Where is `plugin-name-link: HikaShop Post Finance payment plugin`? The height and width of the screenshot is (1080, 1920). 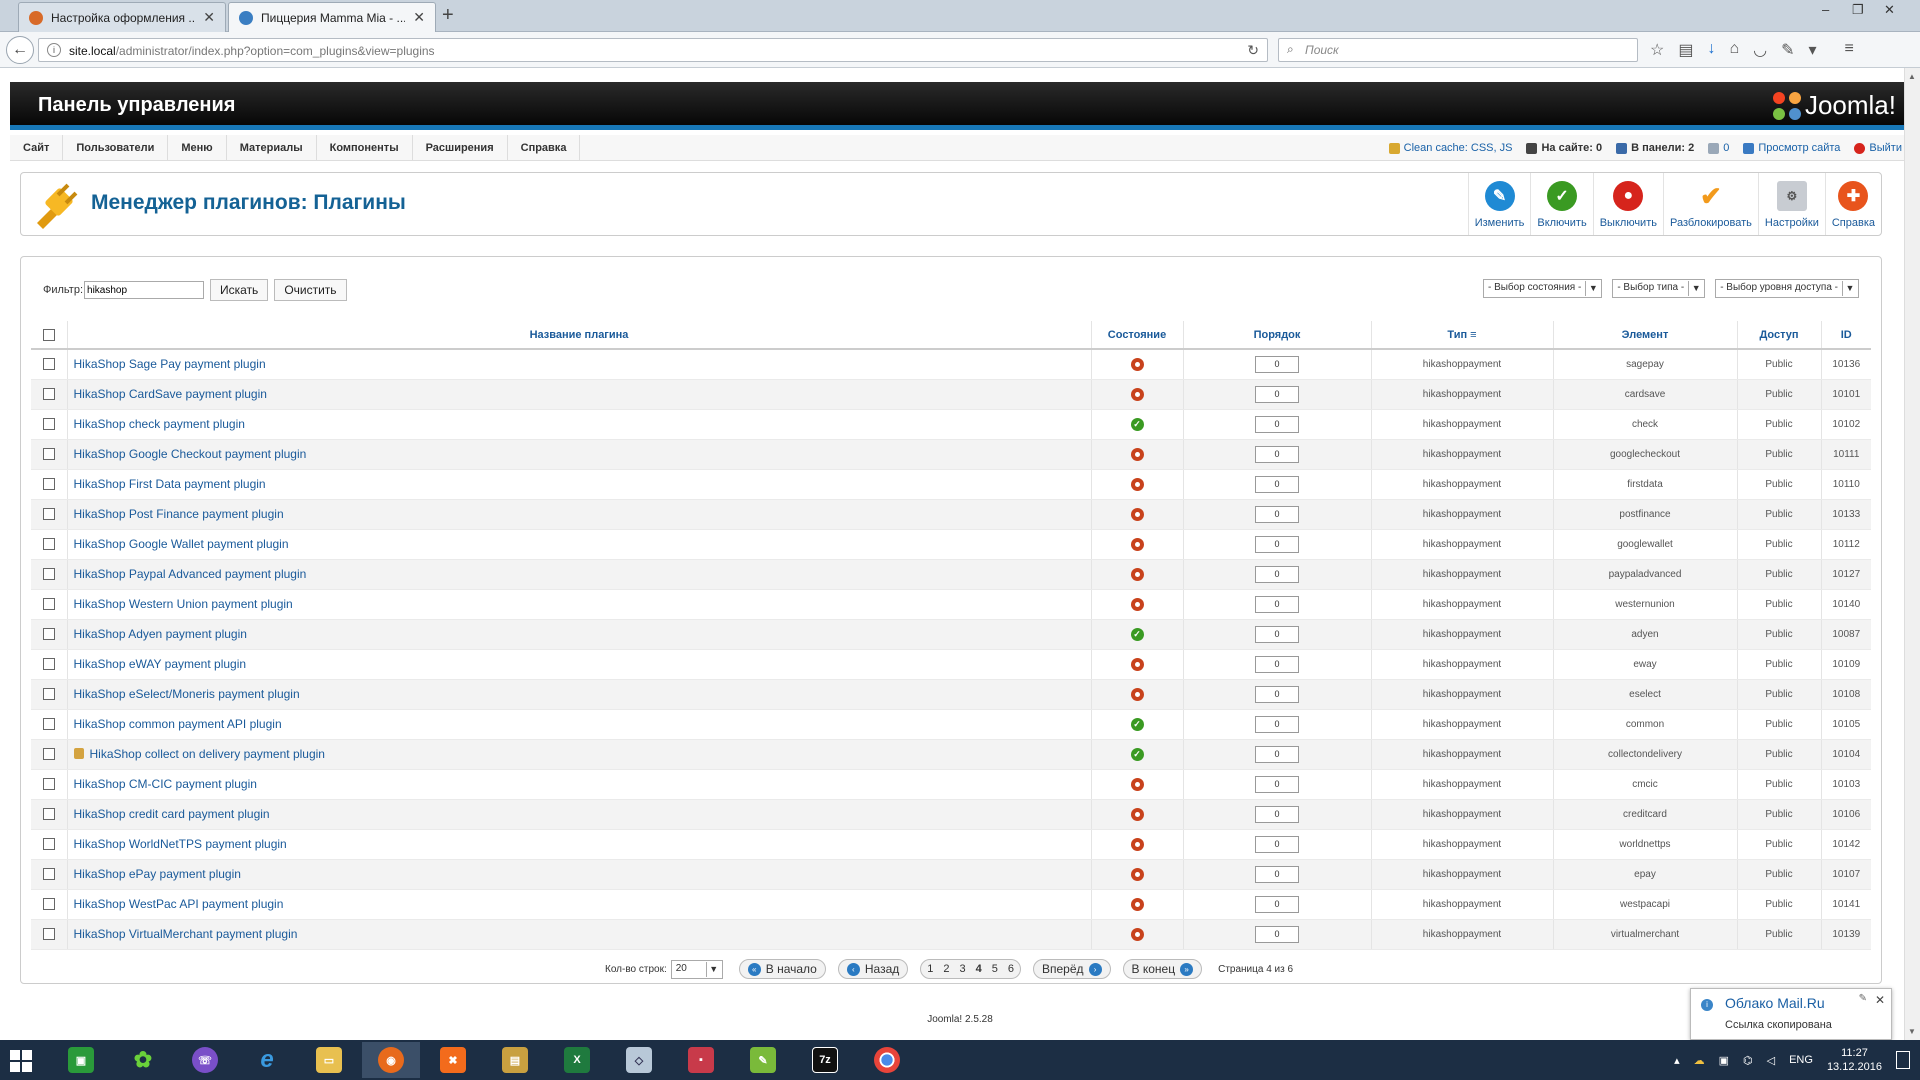 plugin-name-link: HikaShop Post Finance payment plugin is located at coordinates (179, 514).